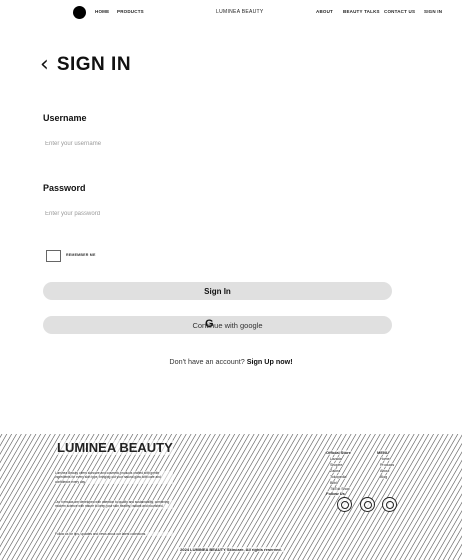 This screenshot has width=462, height=560. What do you see at coordinates (334, 483) in the screenshot?
I see `footer-store-link: Blibli` at bounding box center [334, 483].